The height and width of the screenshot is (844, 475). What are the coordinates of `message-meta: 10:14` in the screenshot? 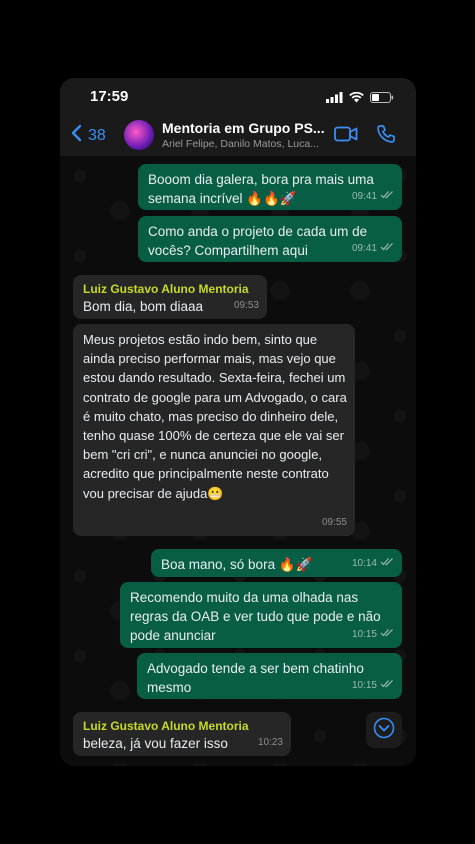 It's located at (373, 563).